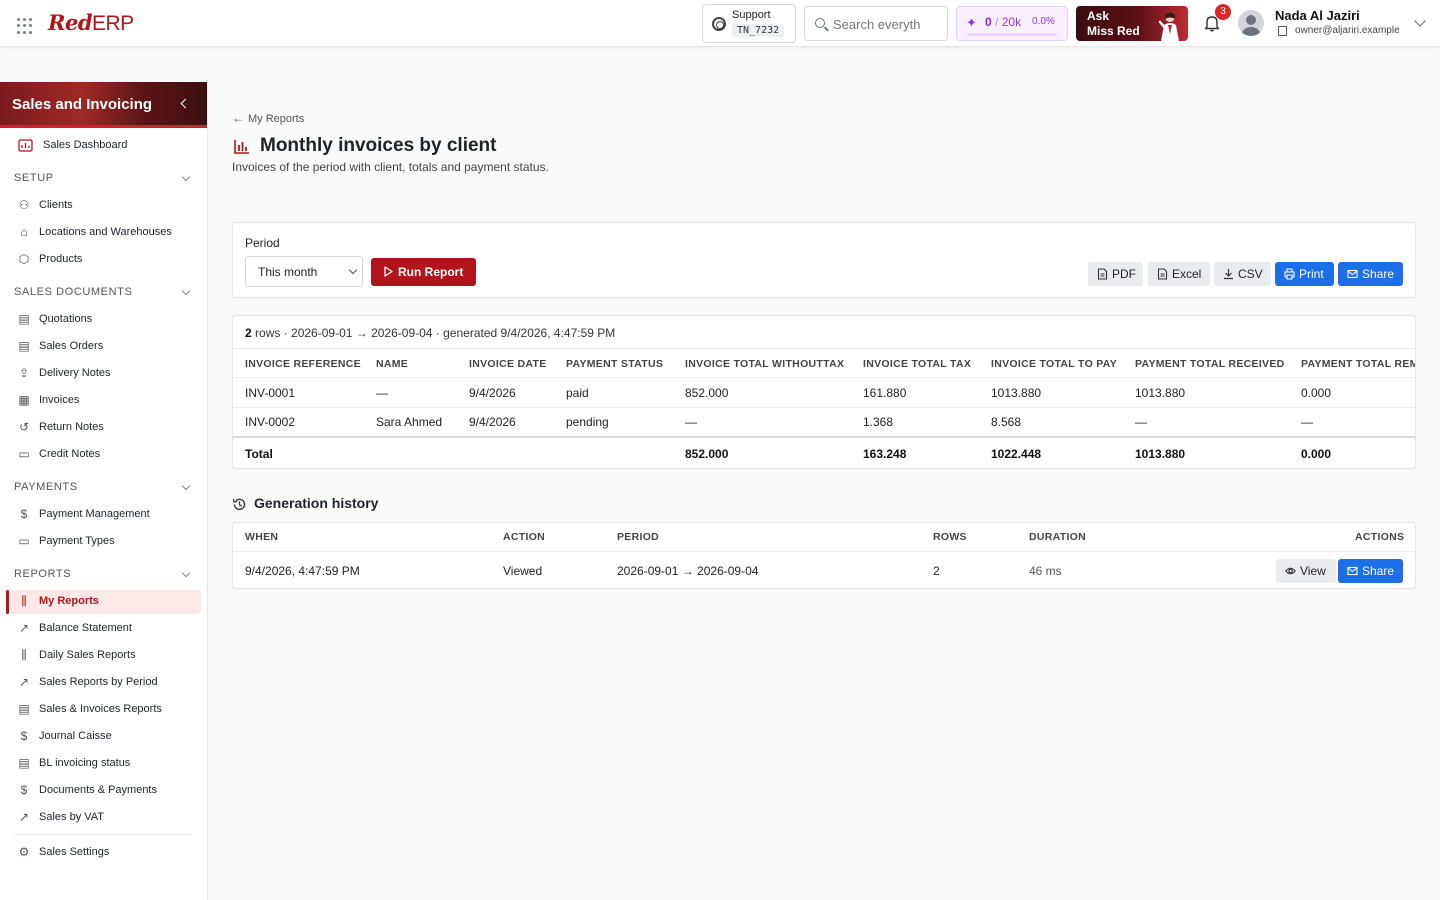 Image resolution: width=1440 pixels, height=900 pixels. Describe the element at coordinates (91, 23) in the screenshot. I see `app-logo: RedERP` at that location.